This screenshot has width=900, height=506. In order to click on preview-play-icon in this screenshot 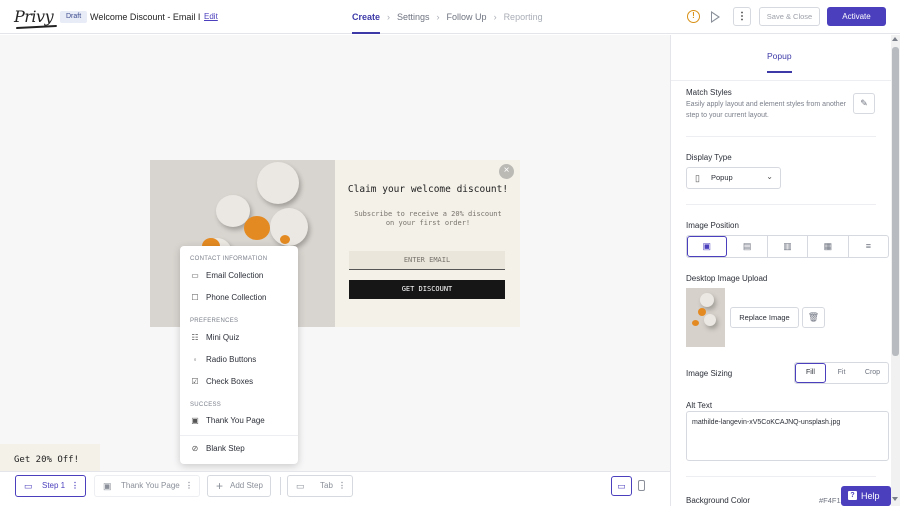, I will do `click(715, 17)`.